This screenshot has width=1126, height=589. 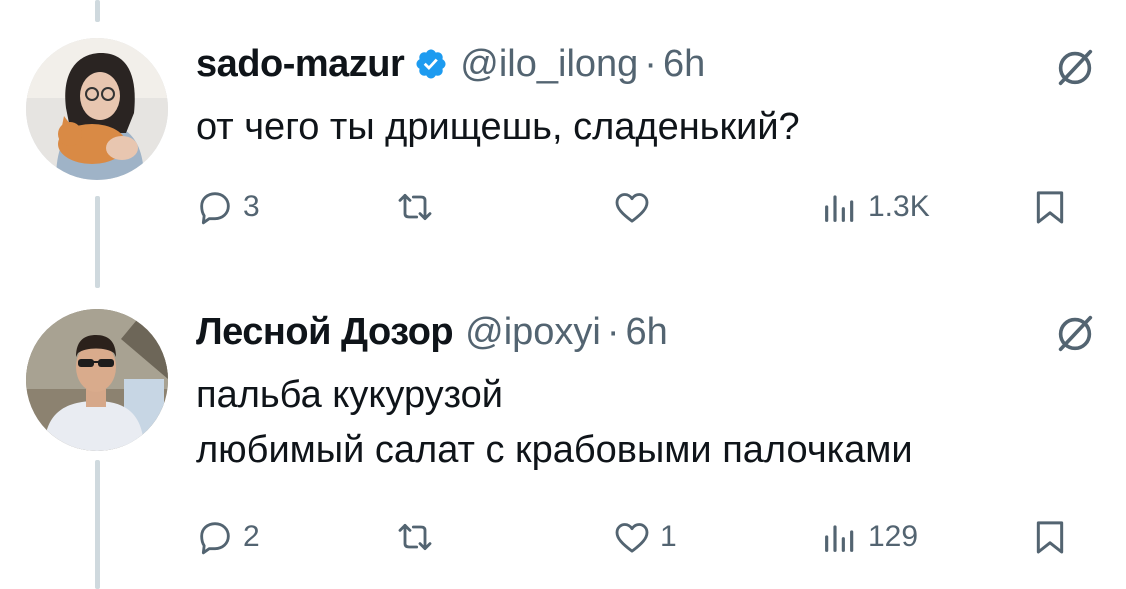 I want to click on author-handle: @ilo_ilong, so click(x=549, y=64).